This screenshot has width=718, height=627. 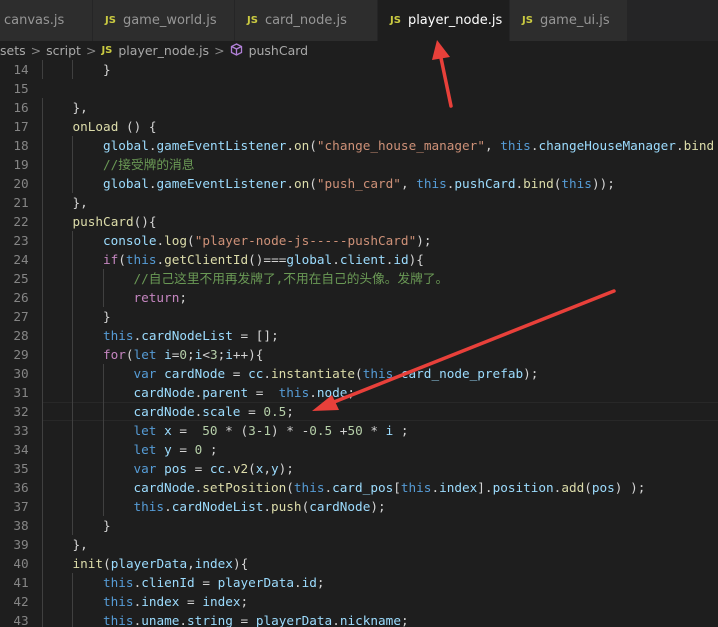 I want to click on code-token: ,, so click(x=267, y=468).